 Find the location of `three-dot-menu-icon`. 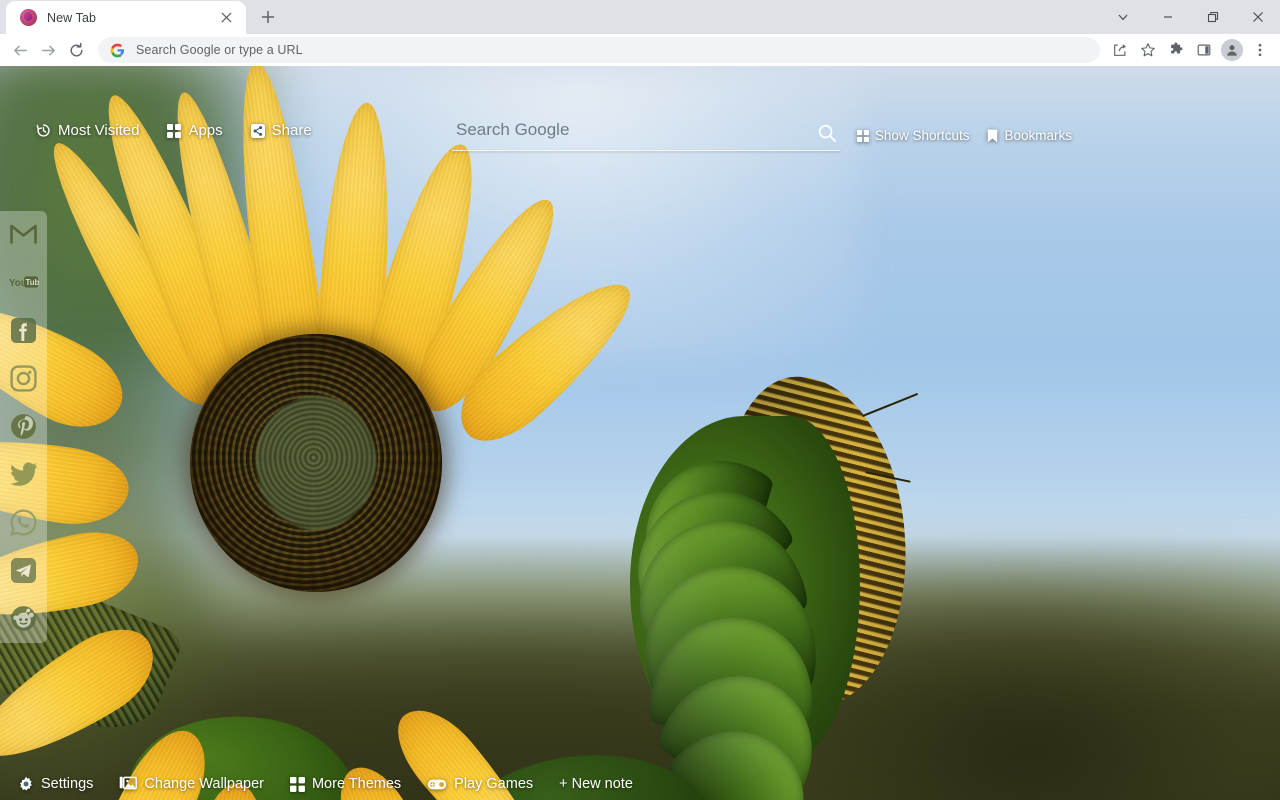

three-dot-menu-icon is located at coordinates (1260, 50).